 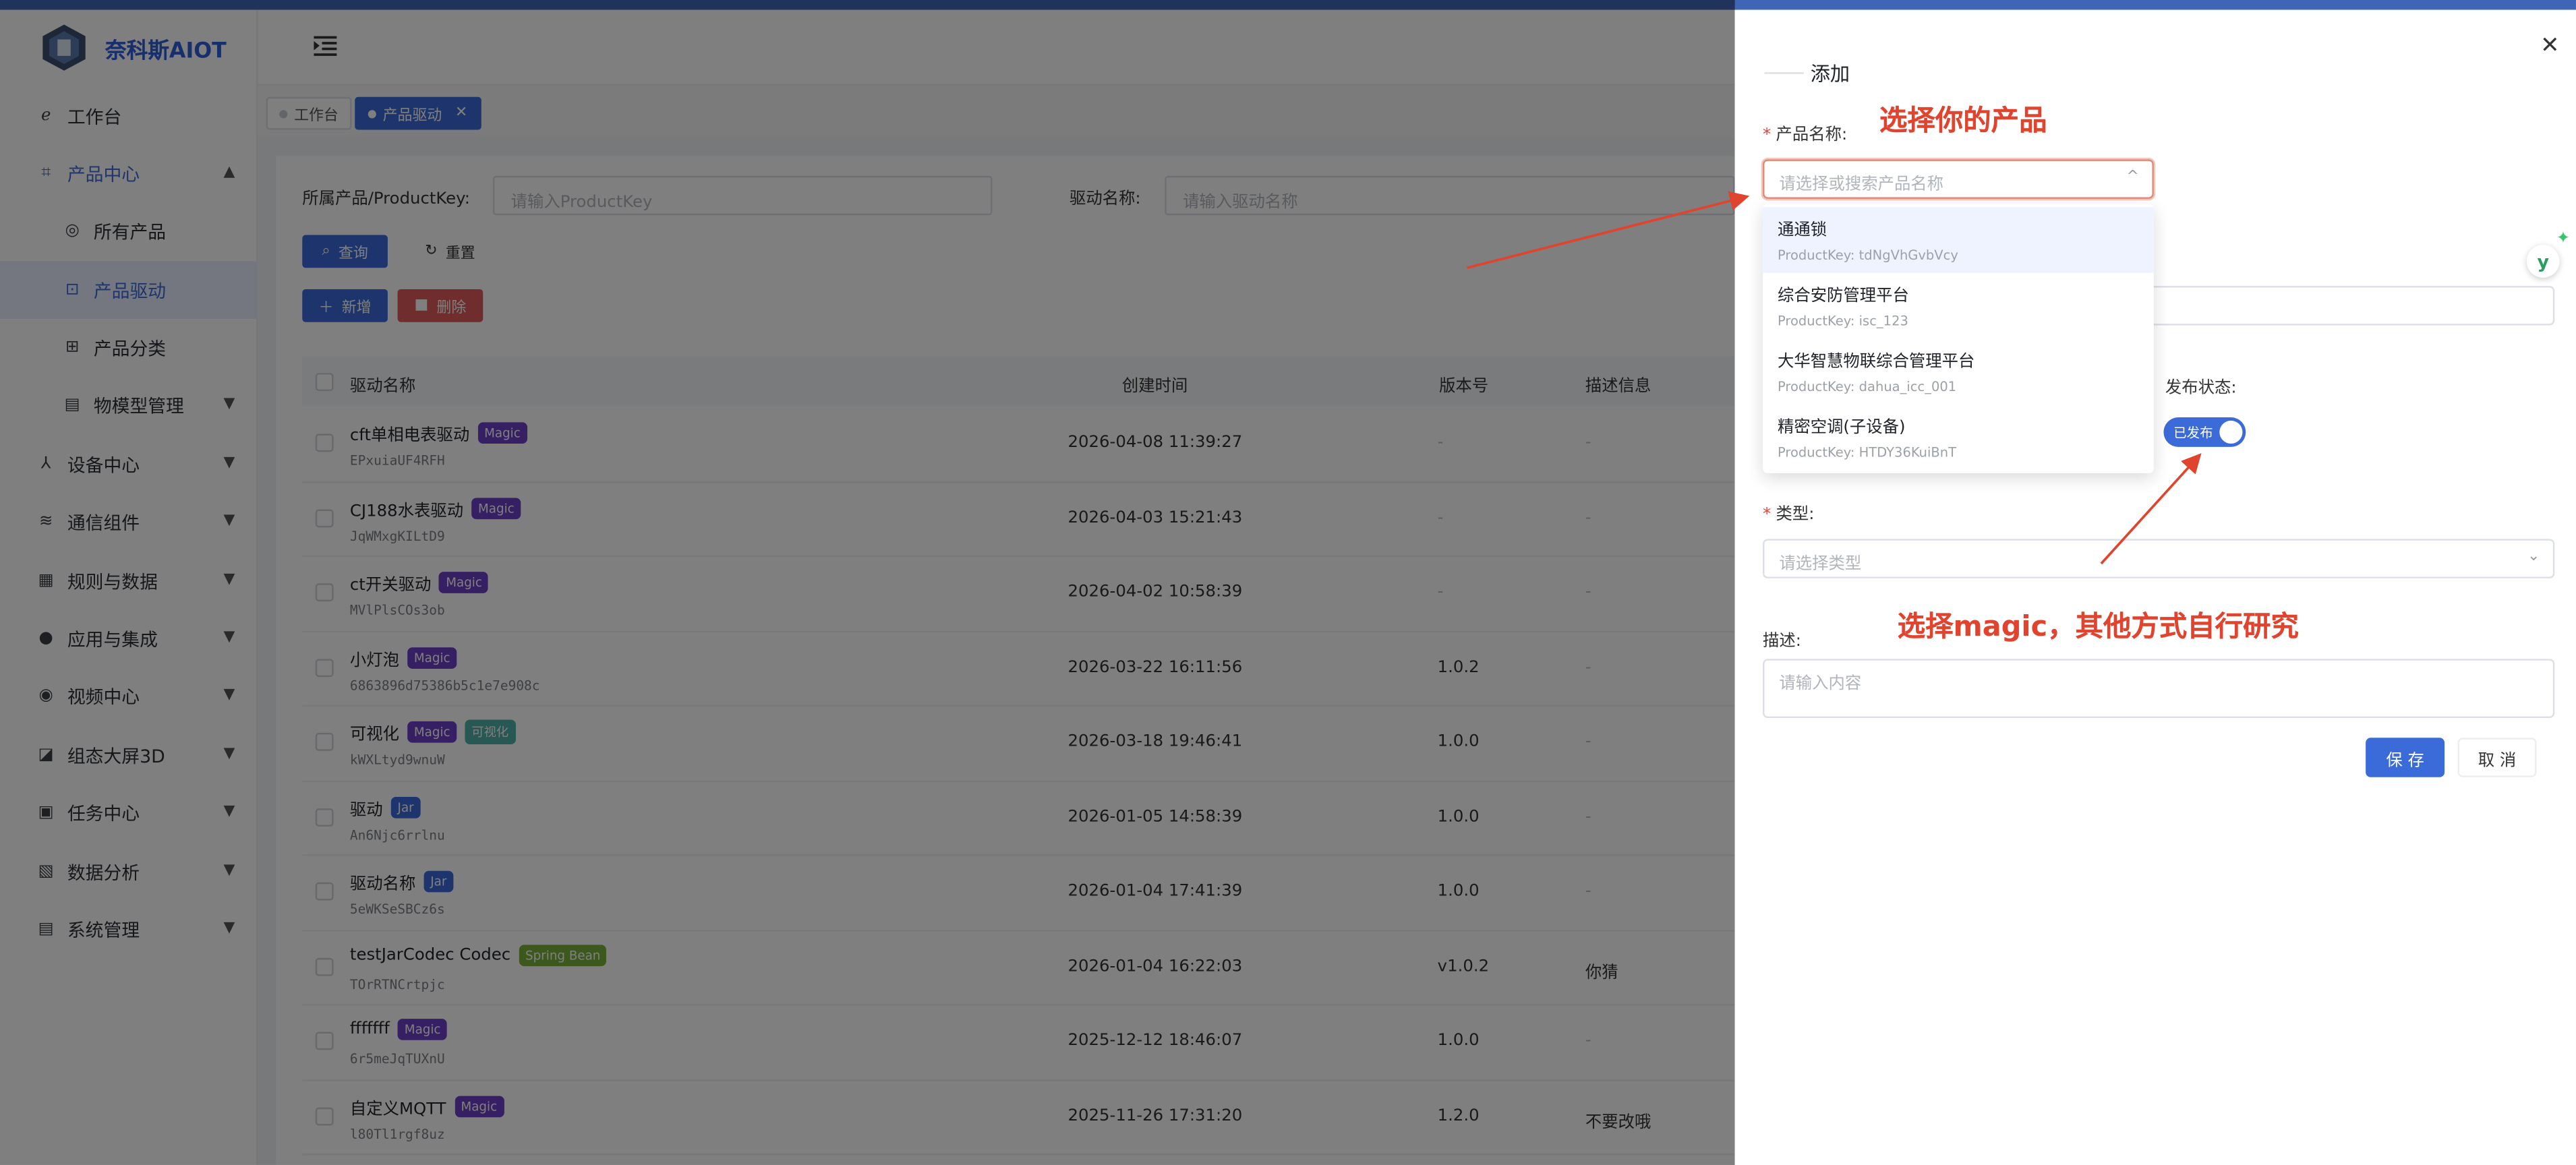 I want to click on option-key: ProductKey: HTDY36KuiBnT, so click(x=1867, y=452).